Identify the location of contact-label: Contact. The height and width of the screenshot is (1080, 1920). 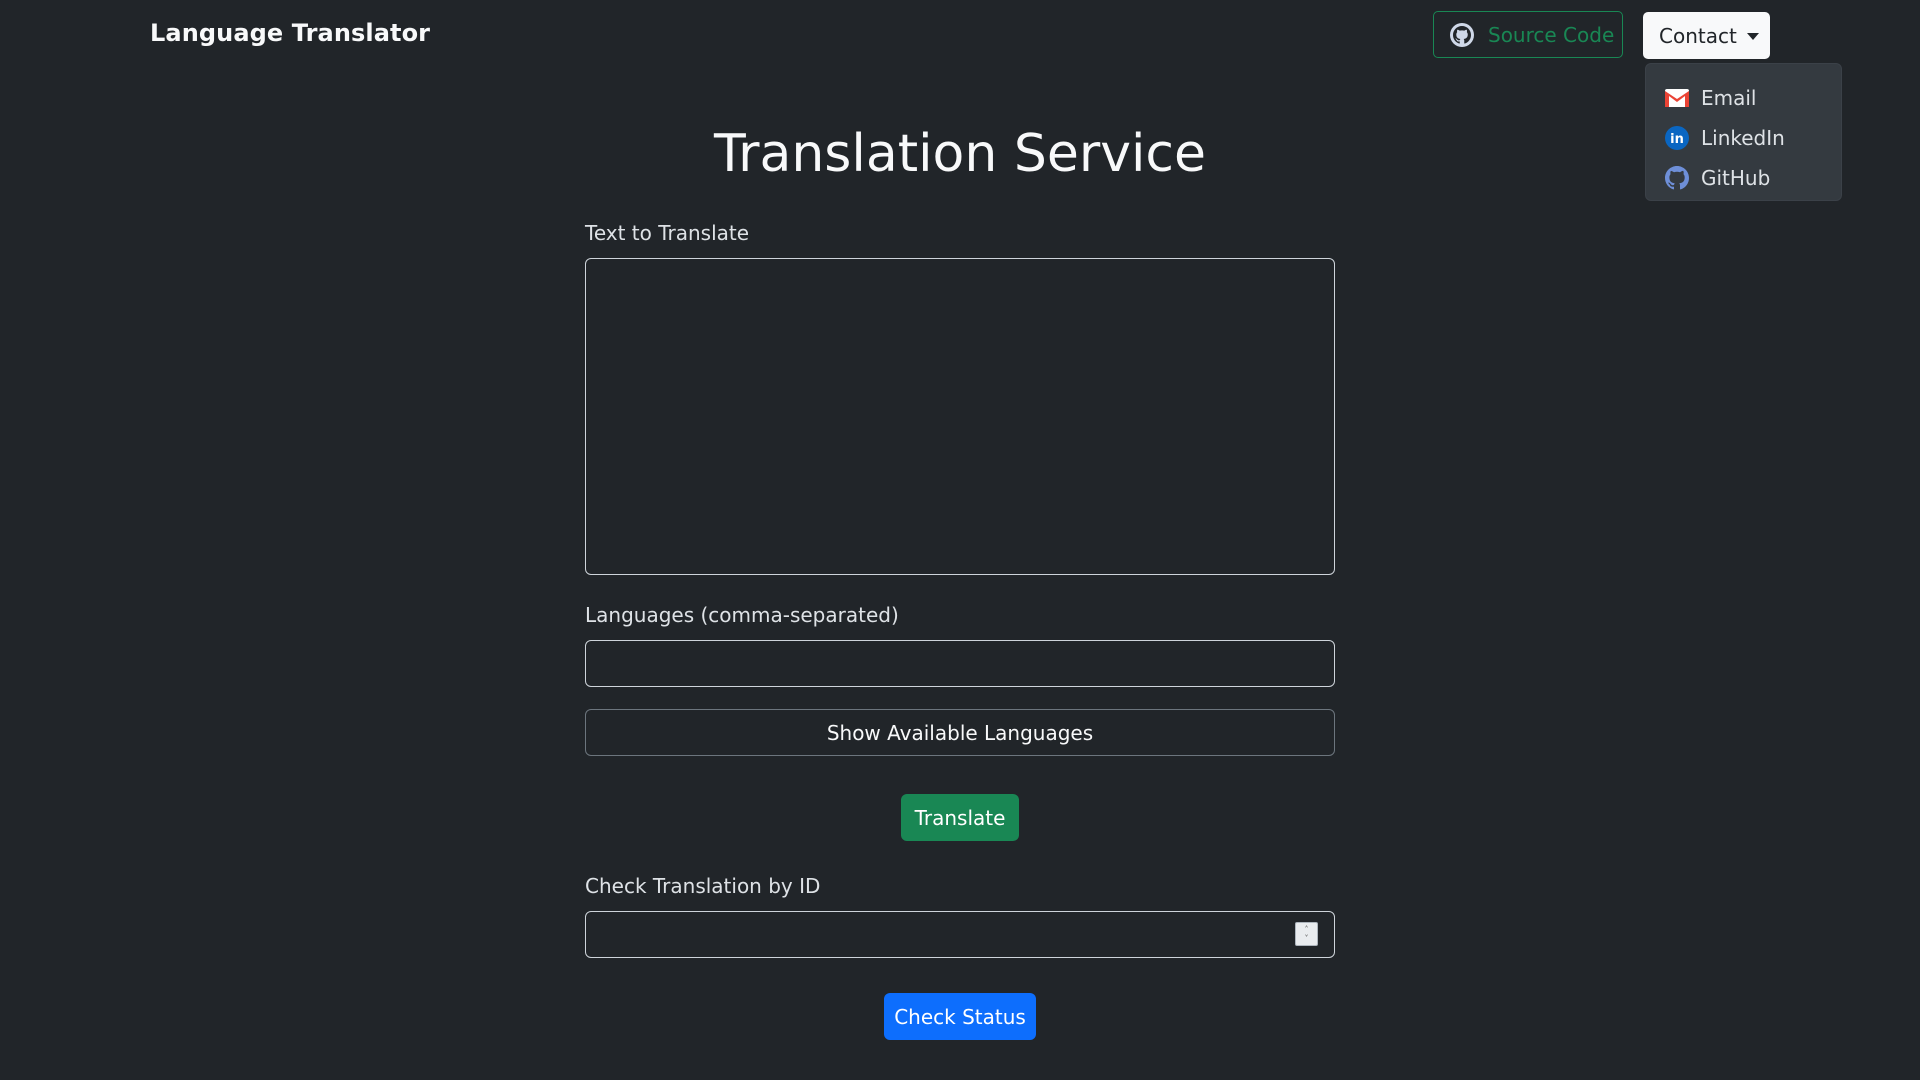
(1698, 35).